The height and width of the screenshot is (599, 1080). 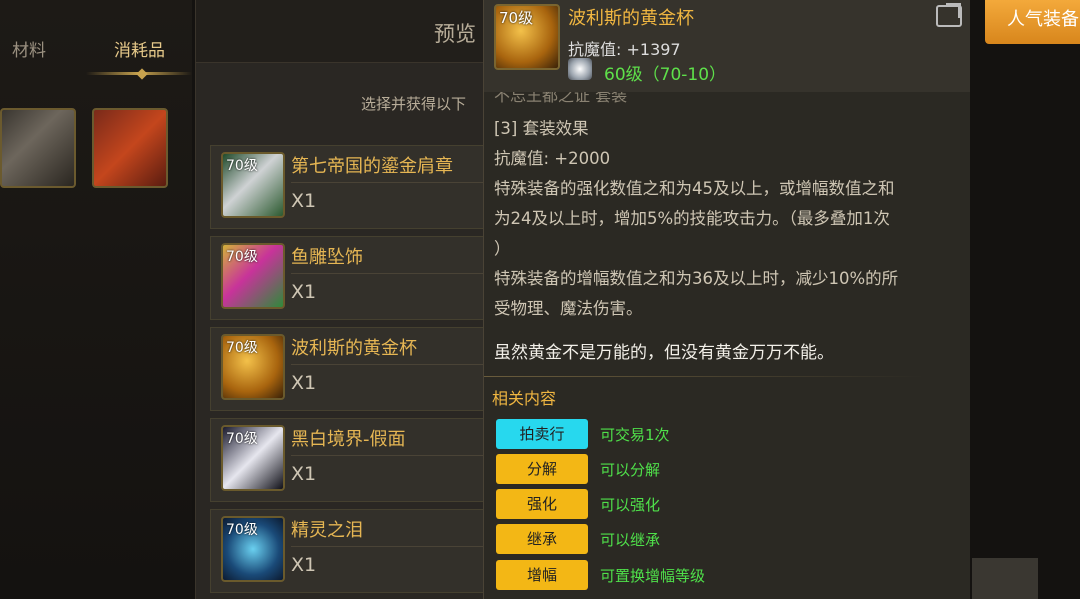 What do you see at coordinates (580, 69) in the screenshot?
I see `diamond-gem-icon` at bounding box center [580, 69].